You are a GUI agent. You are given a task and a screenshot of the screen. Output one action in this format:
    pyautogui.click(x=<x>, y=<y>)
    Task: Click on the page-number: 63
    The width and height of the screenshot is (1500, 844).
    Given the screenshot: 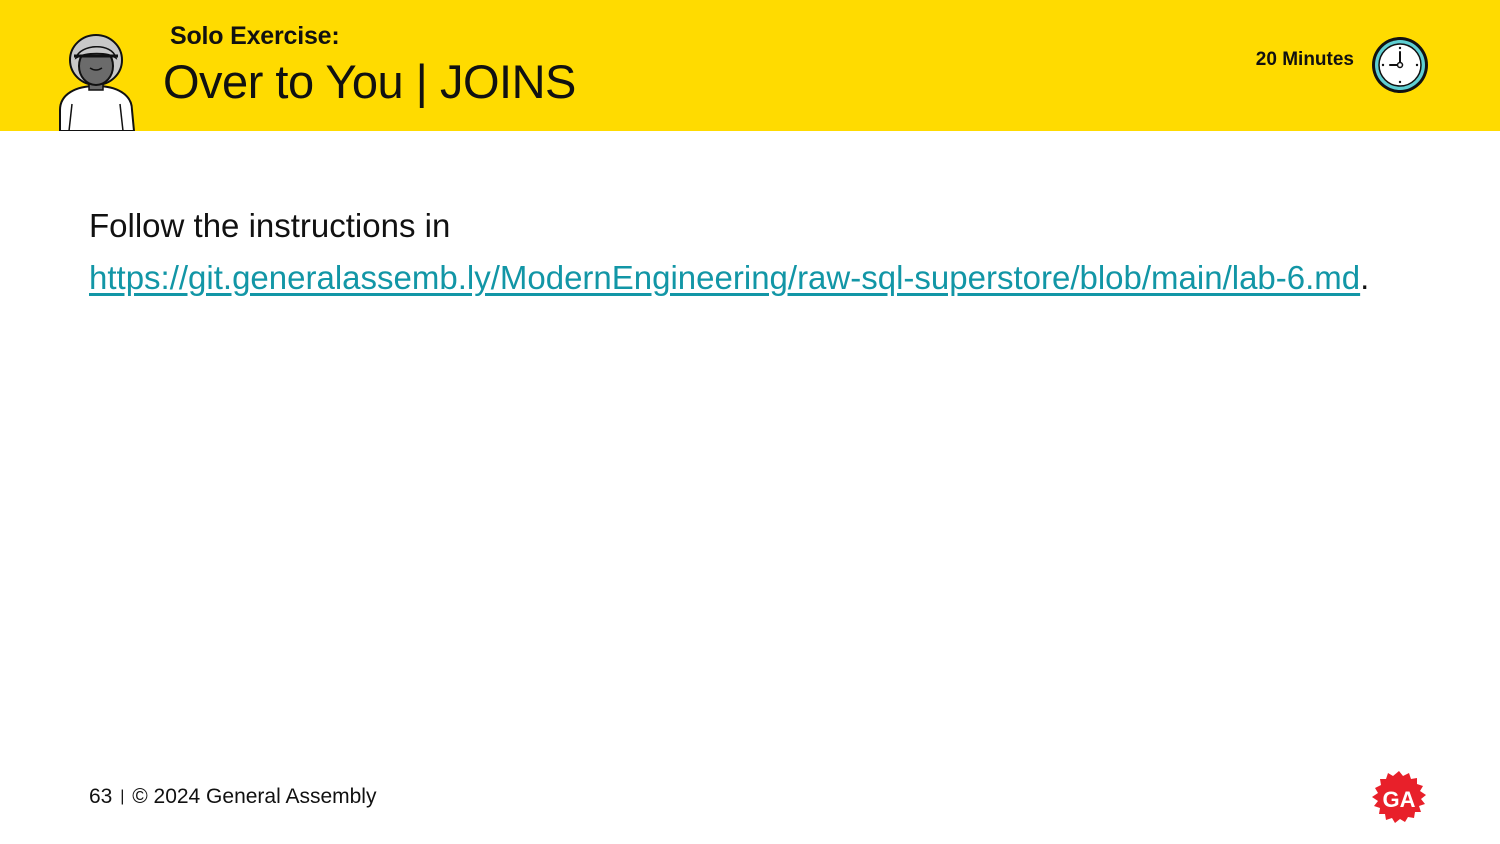 What is the action you would take?
    pyautogui.click(x=101, y=796)
    